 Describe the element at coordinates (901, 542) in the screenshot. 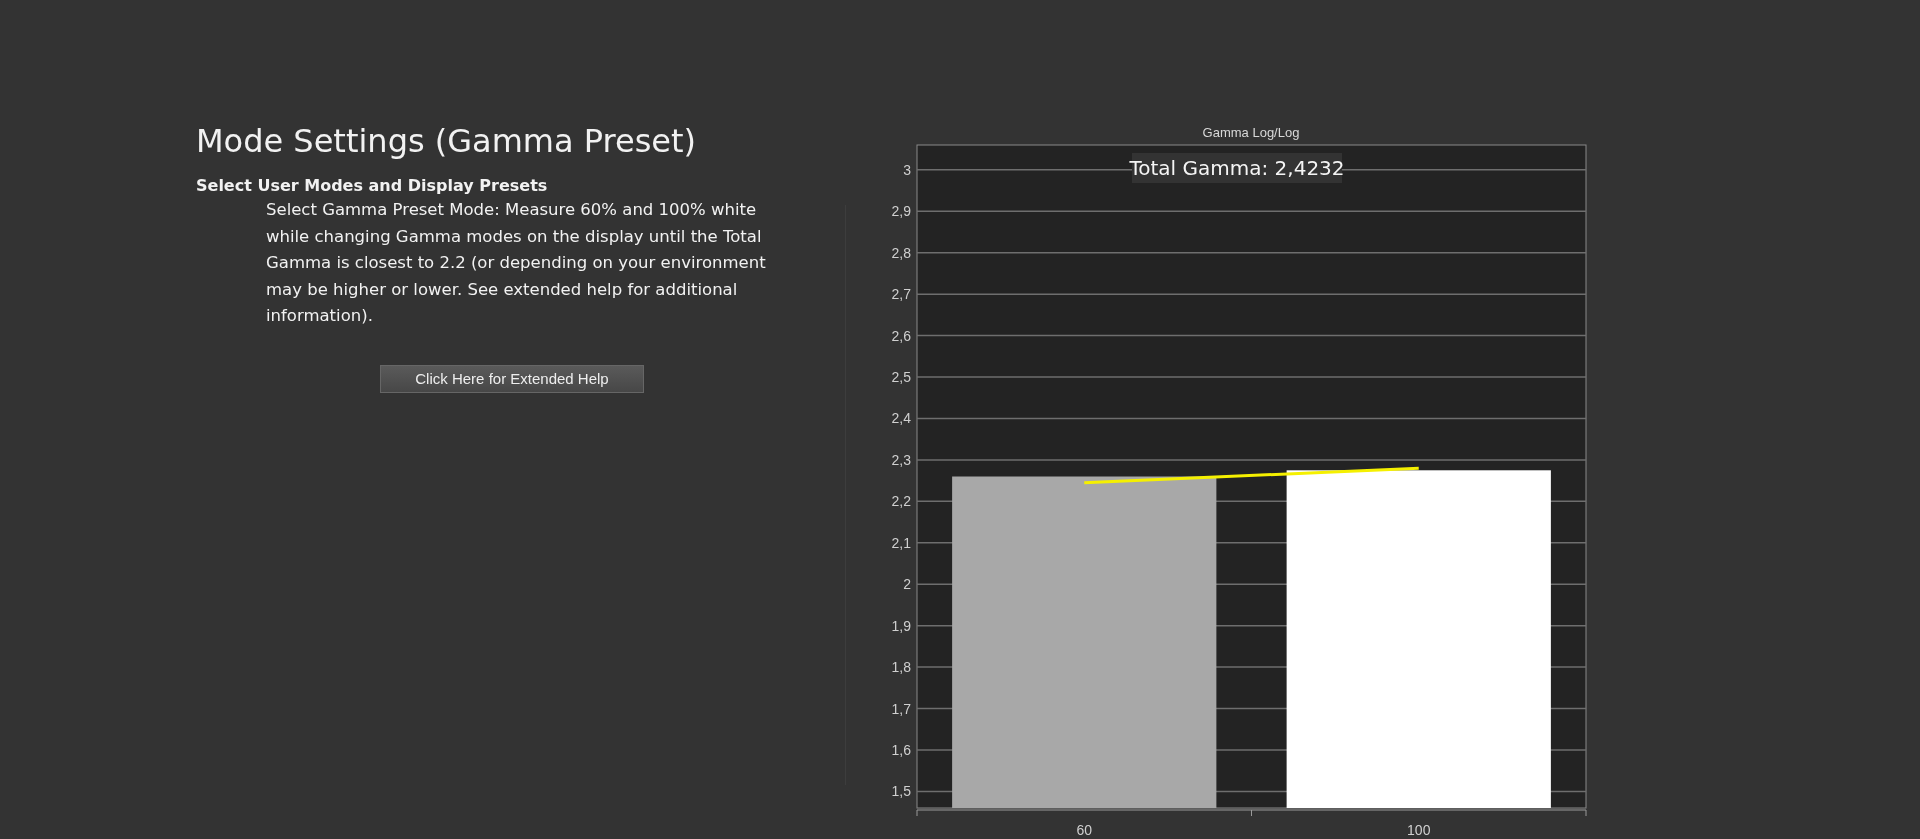

I see `y-axis-label: 2,1` at that location.